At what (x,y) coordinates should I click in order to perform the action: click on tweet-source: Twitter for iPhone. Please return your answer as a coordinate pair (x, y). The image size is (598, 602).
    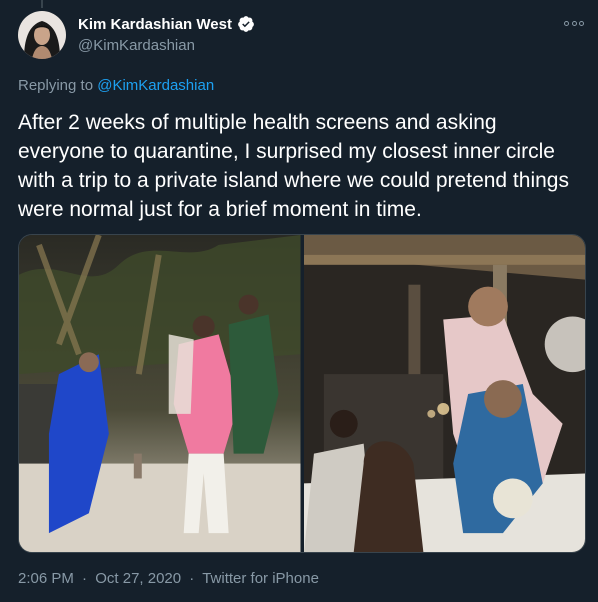
    Looking at the image, I should click on (260, 578).